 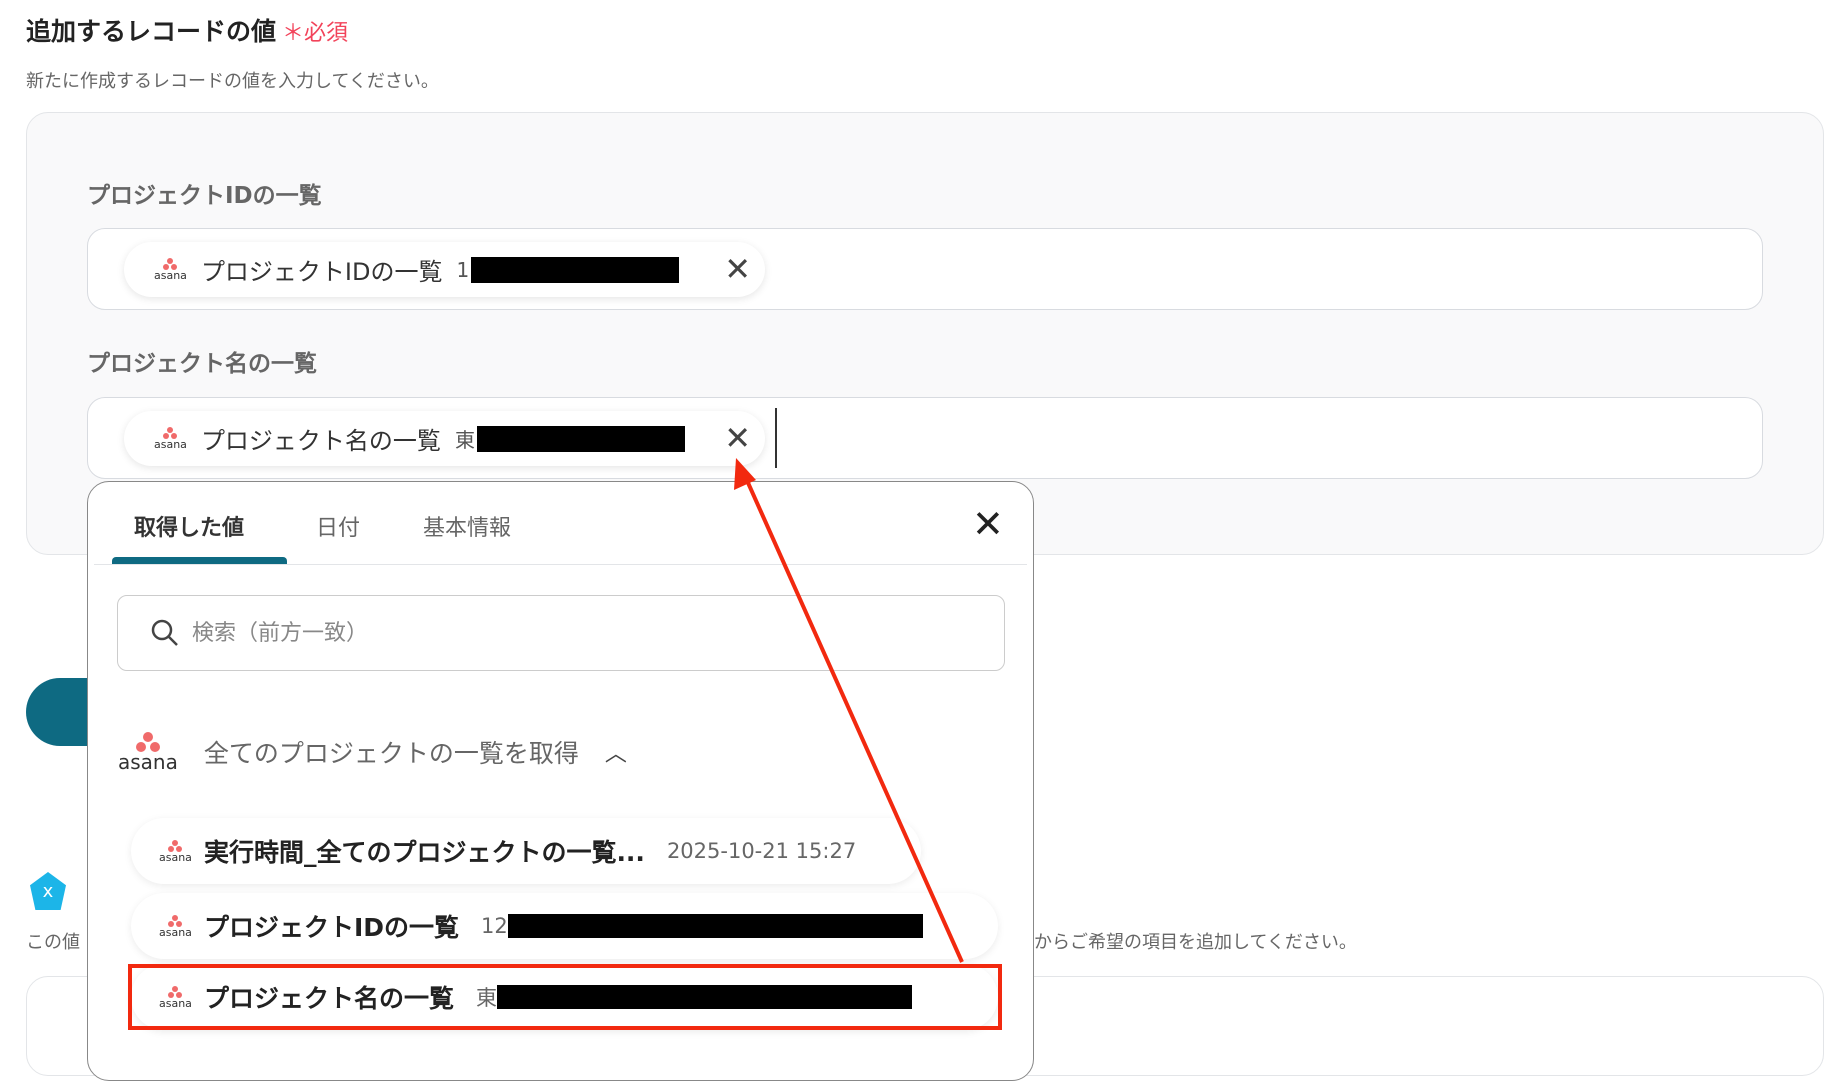 I want to click on highlight-box, so click(x=565, y=997).